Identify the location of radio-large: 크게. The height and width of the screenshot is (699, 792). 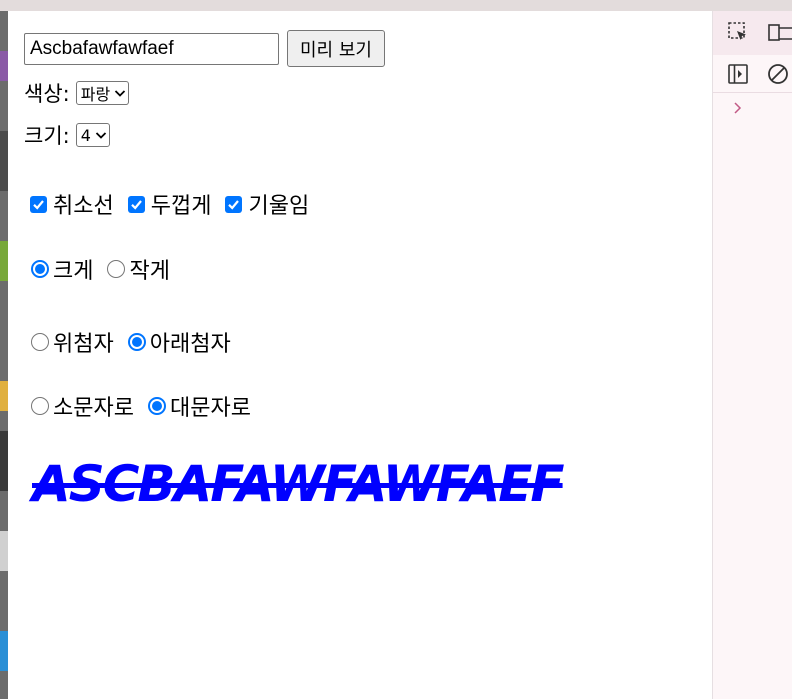
(62, 269).